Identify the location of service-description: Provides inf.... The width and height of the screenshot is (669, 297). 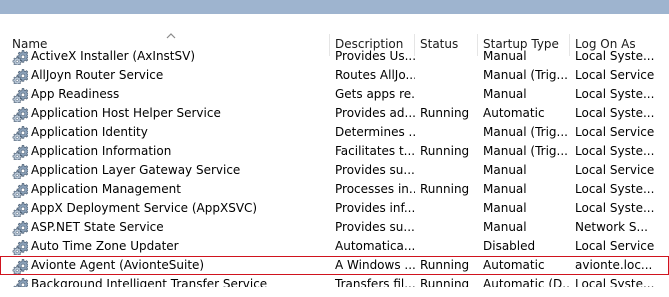
(375, 208).